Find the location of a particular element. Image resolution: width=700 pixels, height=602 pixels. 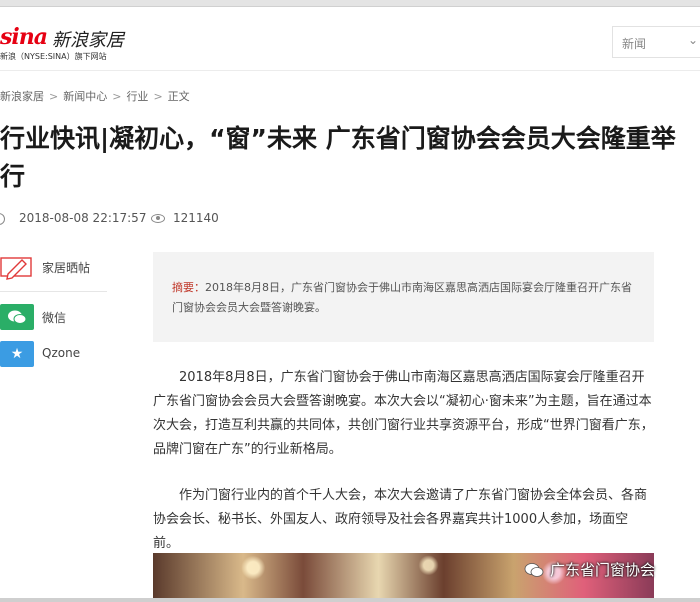

eye-icon is located at coordinates (158, 218).